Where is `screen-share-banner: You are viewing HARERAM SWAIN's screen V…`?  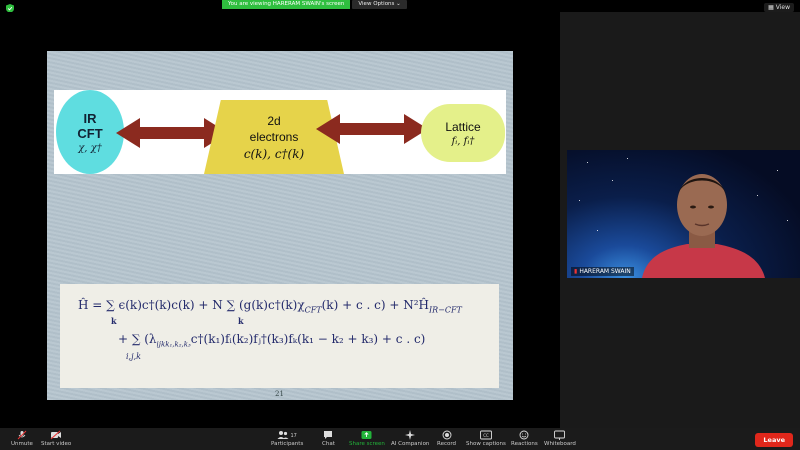
screen-share-banner: You are viewing HARERAM SWAIN's screen V… is located at coordinates (314, 4).